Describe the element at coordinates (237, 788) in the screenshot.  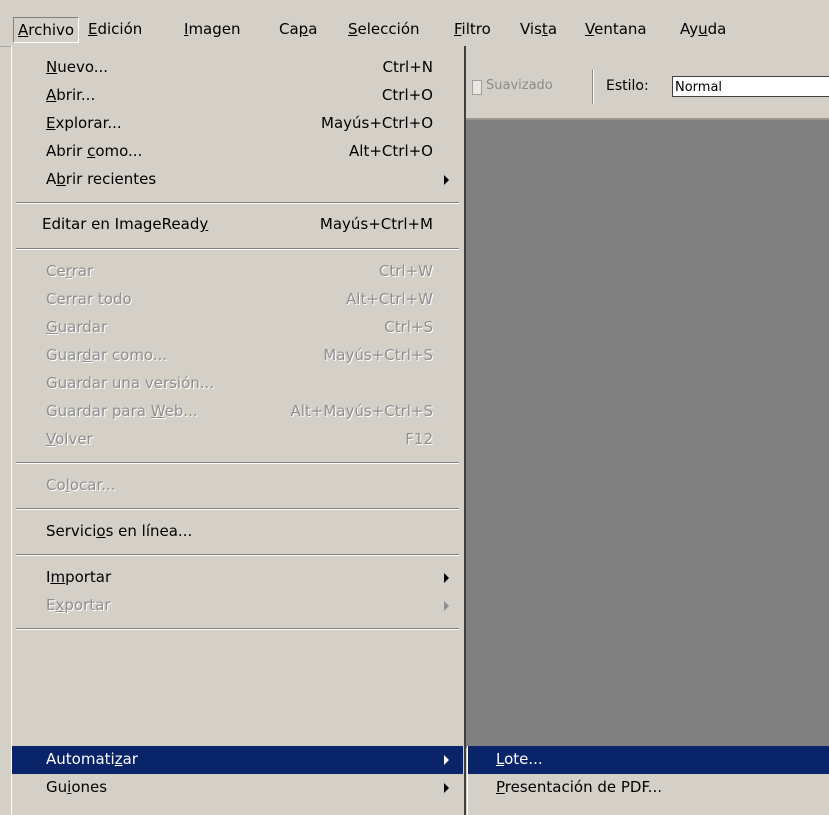
I see `menu-item-guiones: Guiones` at that location.